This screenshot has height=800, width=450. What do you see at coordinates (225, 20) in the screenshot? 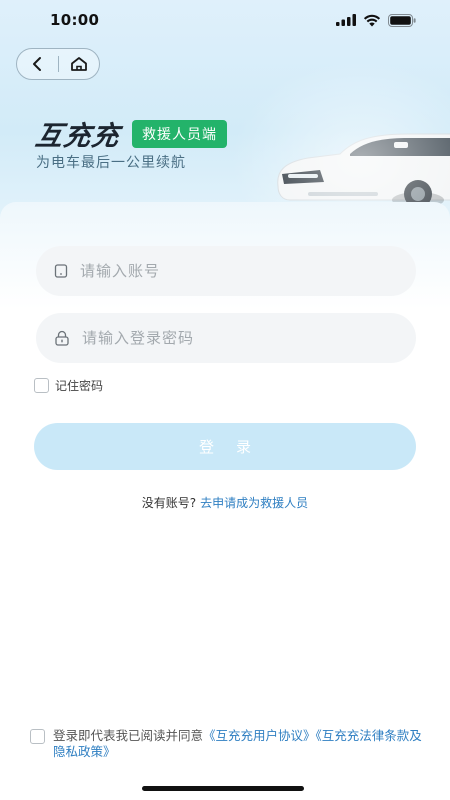
I see `status-bar: 10:00` at bounding box center [225, 20].